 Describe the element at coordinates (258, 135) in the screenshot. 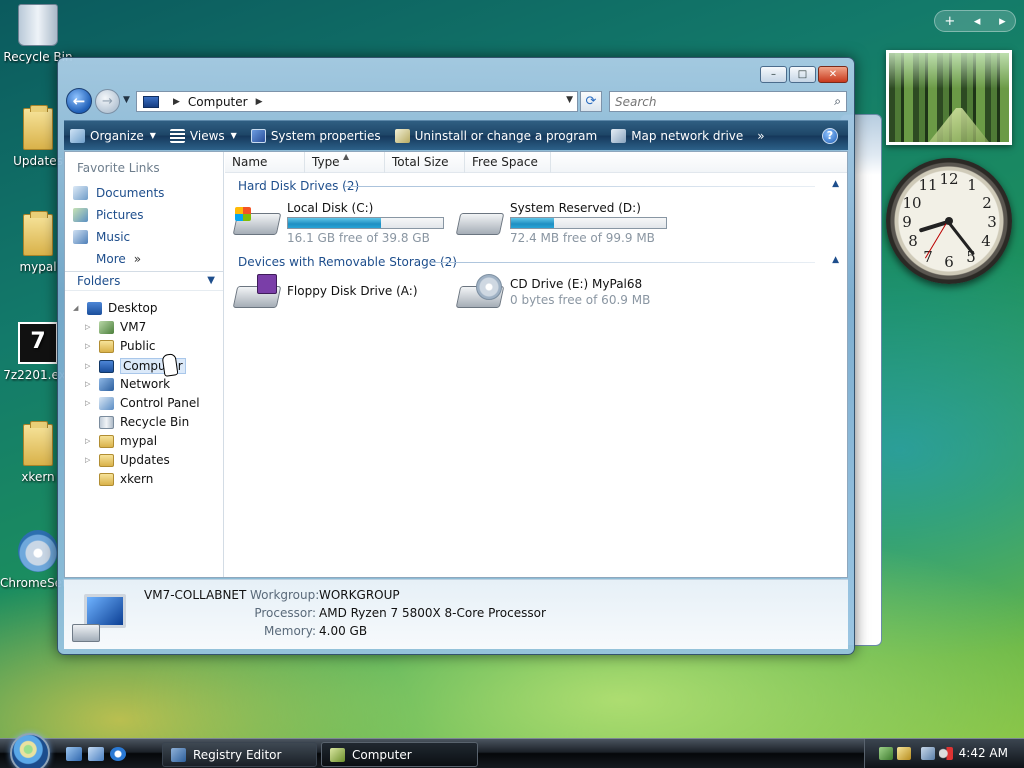

I see `system-properties-icon` at that location.